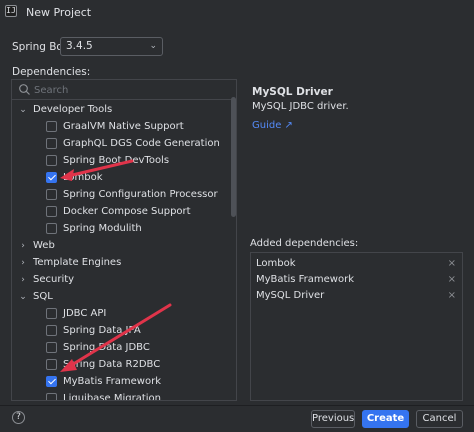 The width and height of the screenshot is (474, 432). I want to click on dependency-item-row: Spring Data R2DBC, so click(121, 364).